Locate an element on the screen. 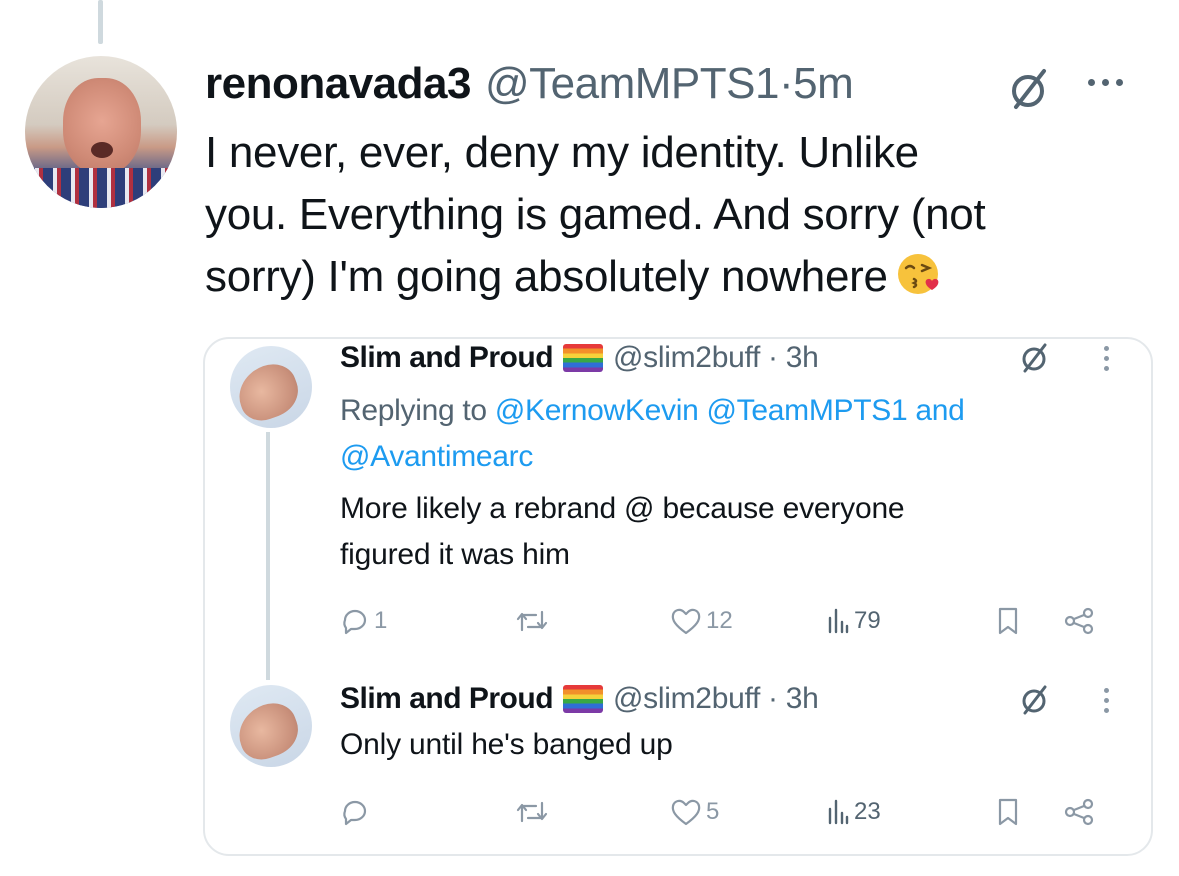  face-blowing-a-kiss-emoji-icon is located at coordinates (918, 274).